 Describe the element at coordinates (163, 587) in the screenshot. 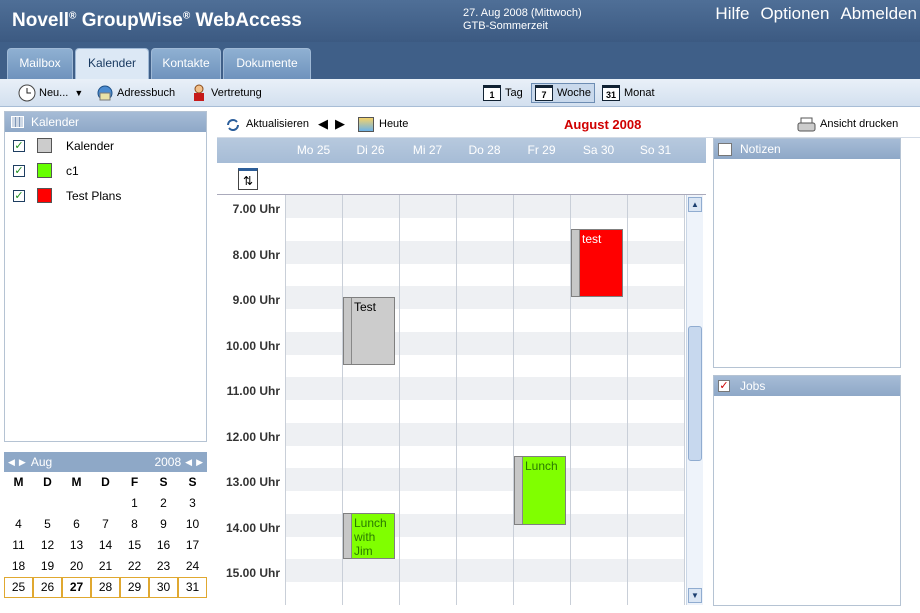

I see `mini-day: 30` at that location.